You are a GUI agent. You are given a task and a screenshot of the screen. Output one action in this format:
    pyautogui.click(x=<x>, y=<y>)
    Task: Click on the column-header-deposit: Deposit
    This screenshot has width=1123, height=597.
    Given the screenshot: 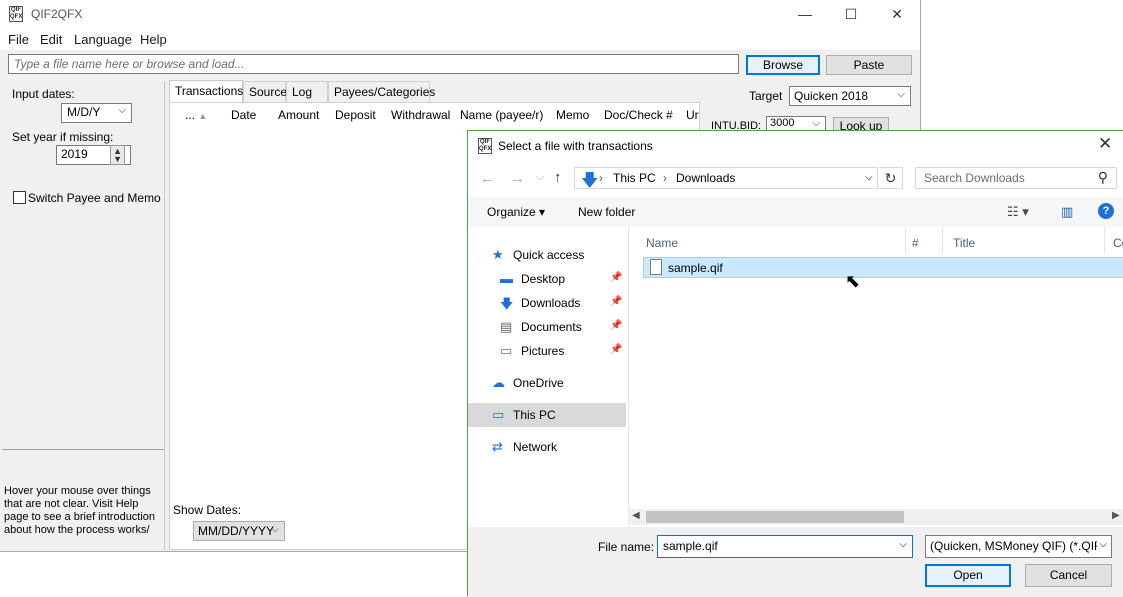 What is the action you would take?
    pyautogui.click(x=355, y=115)
    